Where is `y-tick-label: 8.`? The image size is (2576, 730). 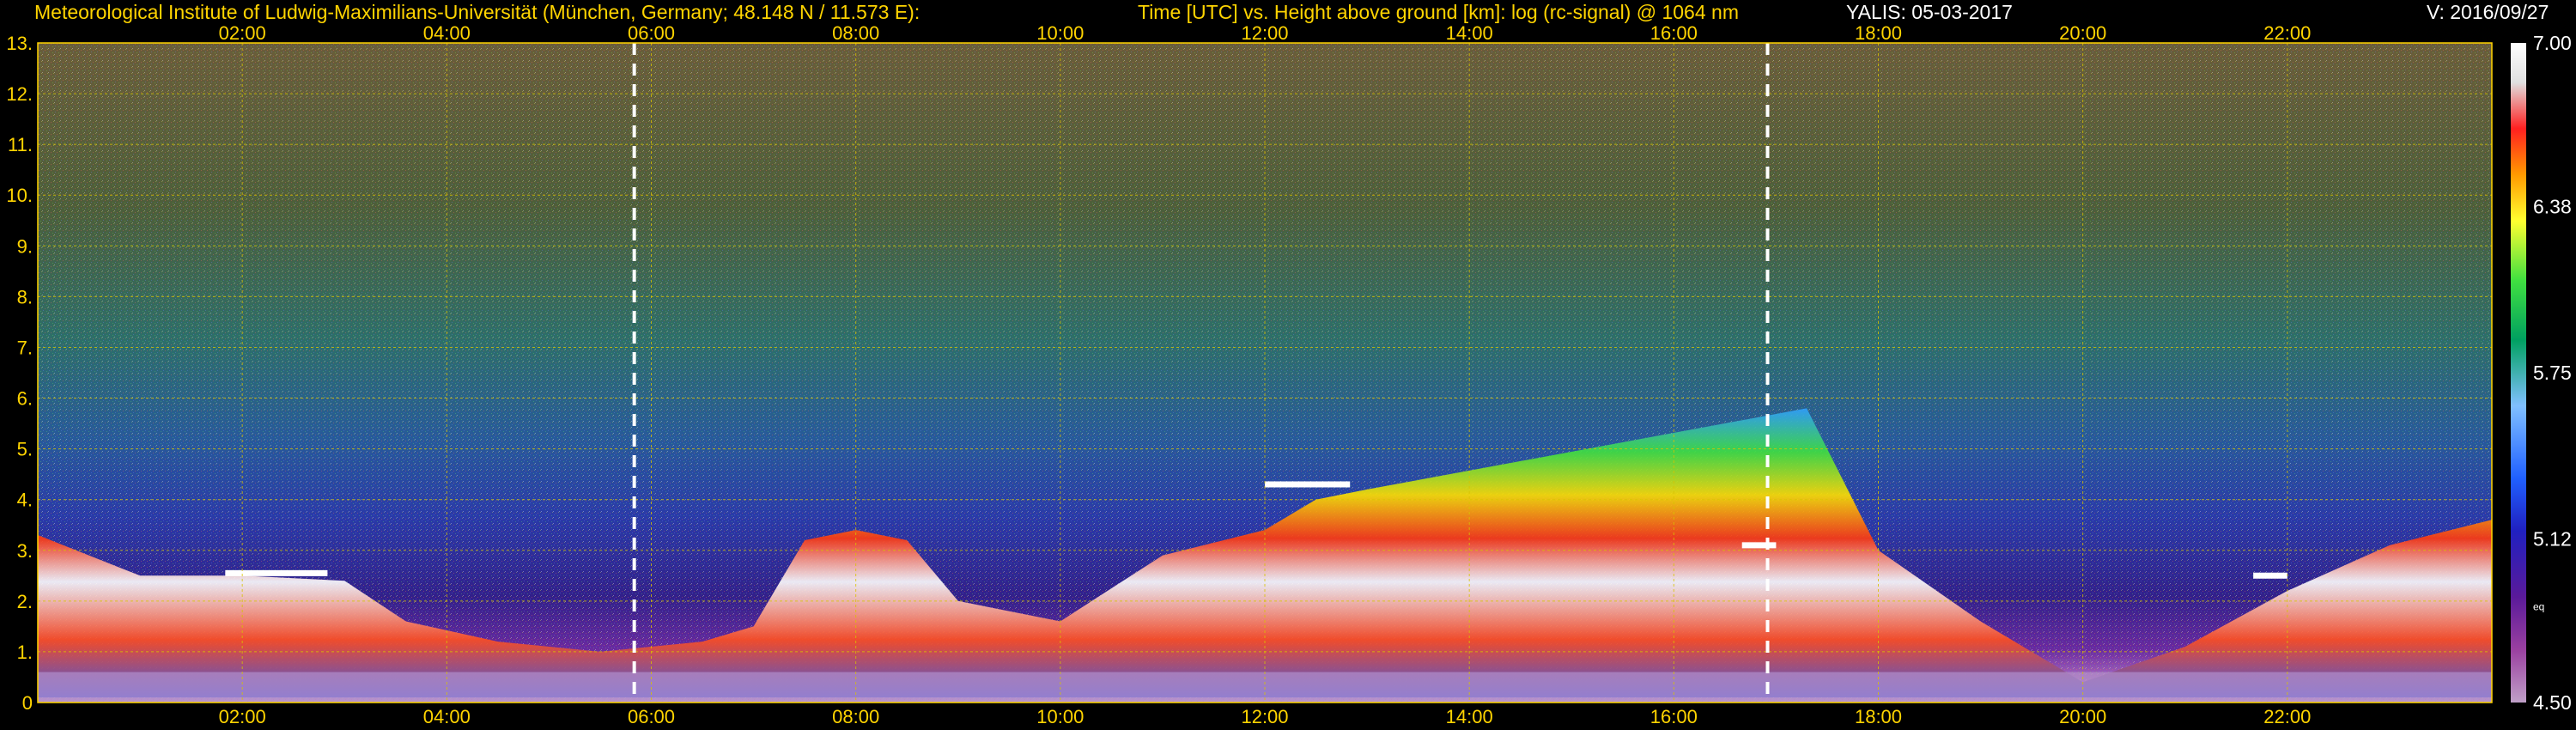
y-tick-label: 8. is located at coordinates (25, 296).